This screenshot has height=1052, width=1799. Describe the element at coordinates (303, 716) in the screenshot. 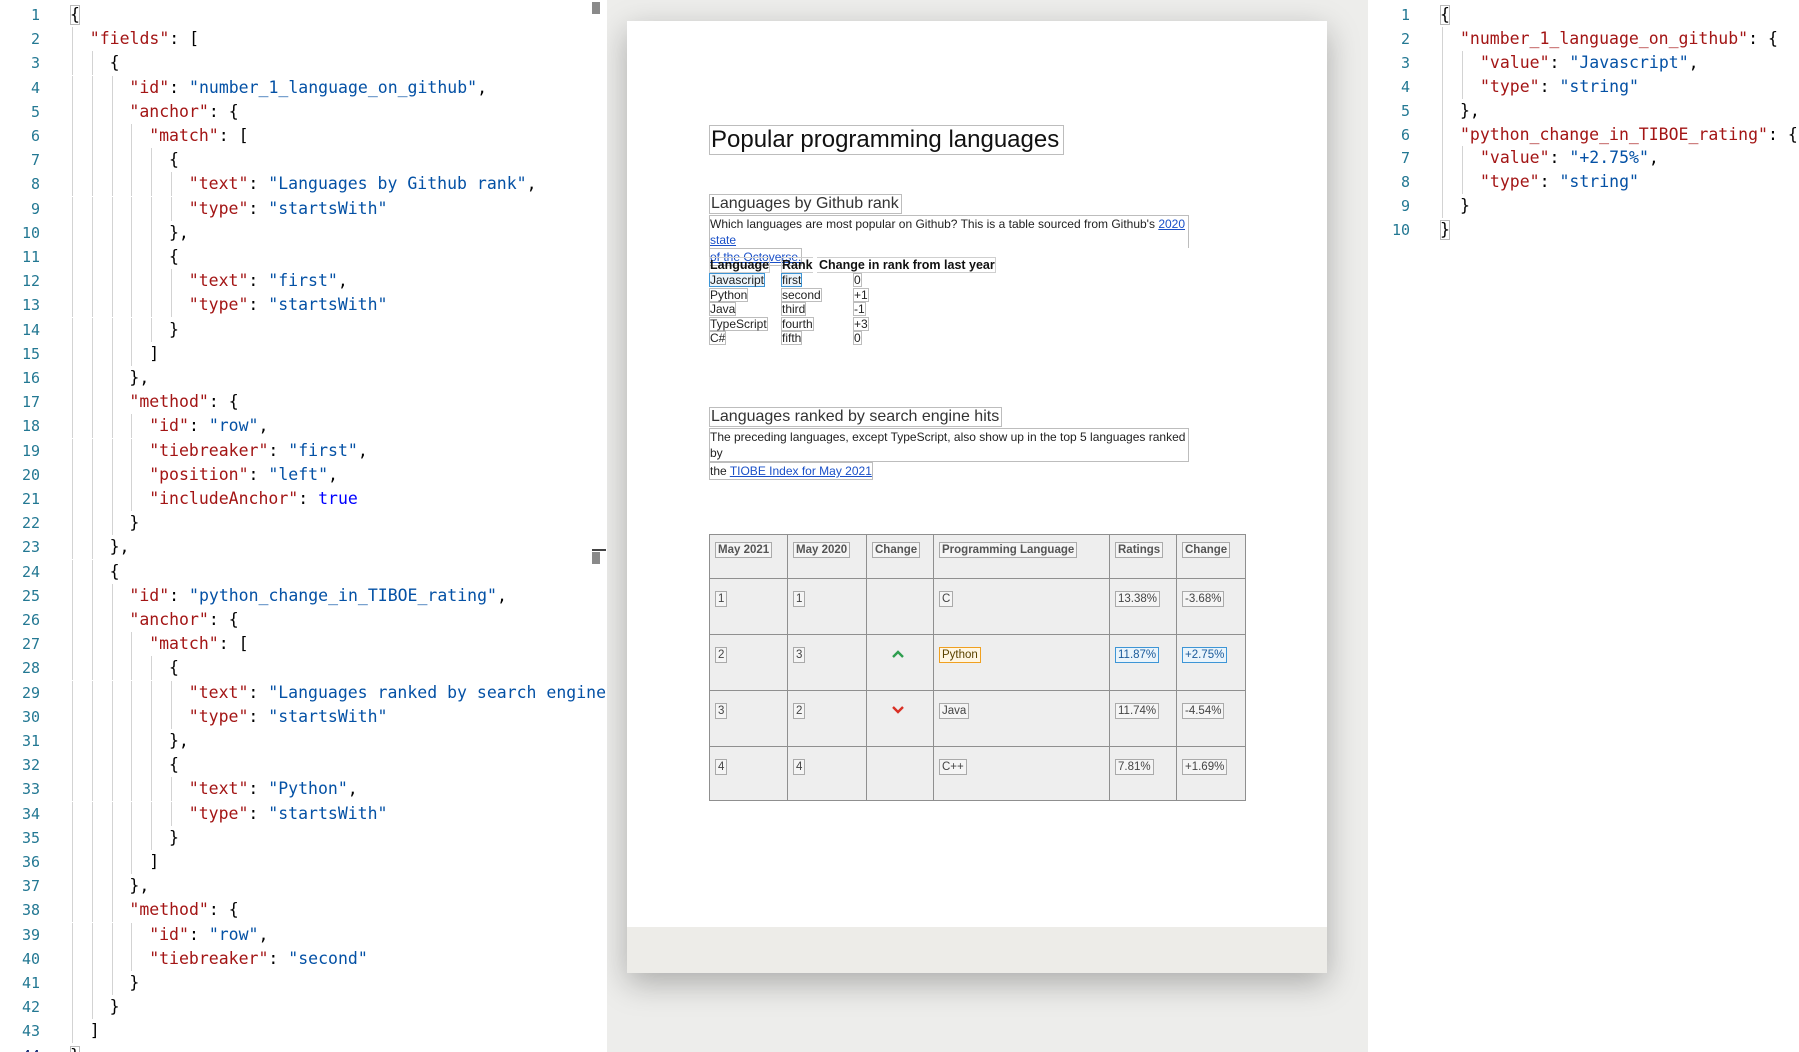

I see `code-line: 30 "type": "startsWith"` at that location.